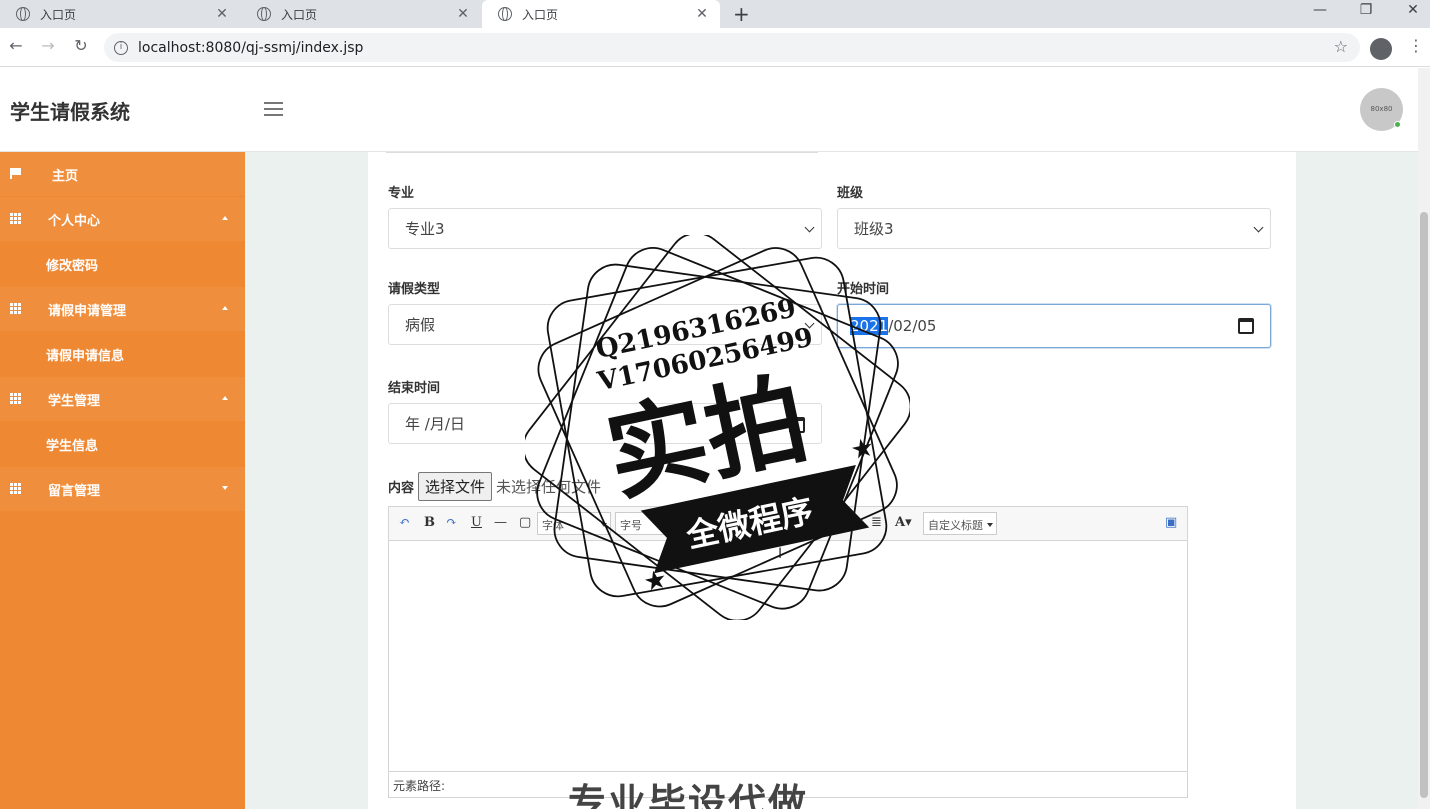  What do you see at coordinates (48, 45) in the screenshot?
I see `forward-icon: →` at bounding box center [48, 45].